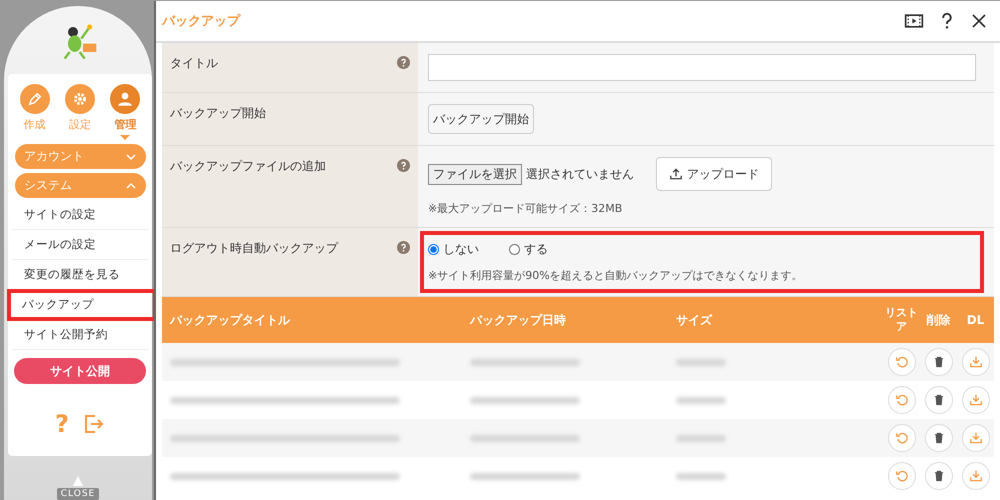 This screenshot has height=500, width=1000. I want to click on menu-item: サイトの設定, so click(80, 215).